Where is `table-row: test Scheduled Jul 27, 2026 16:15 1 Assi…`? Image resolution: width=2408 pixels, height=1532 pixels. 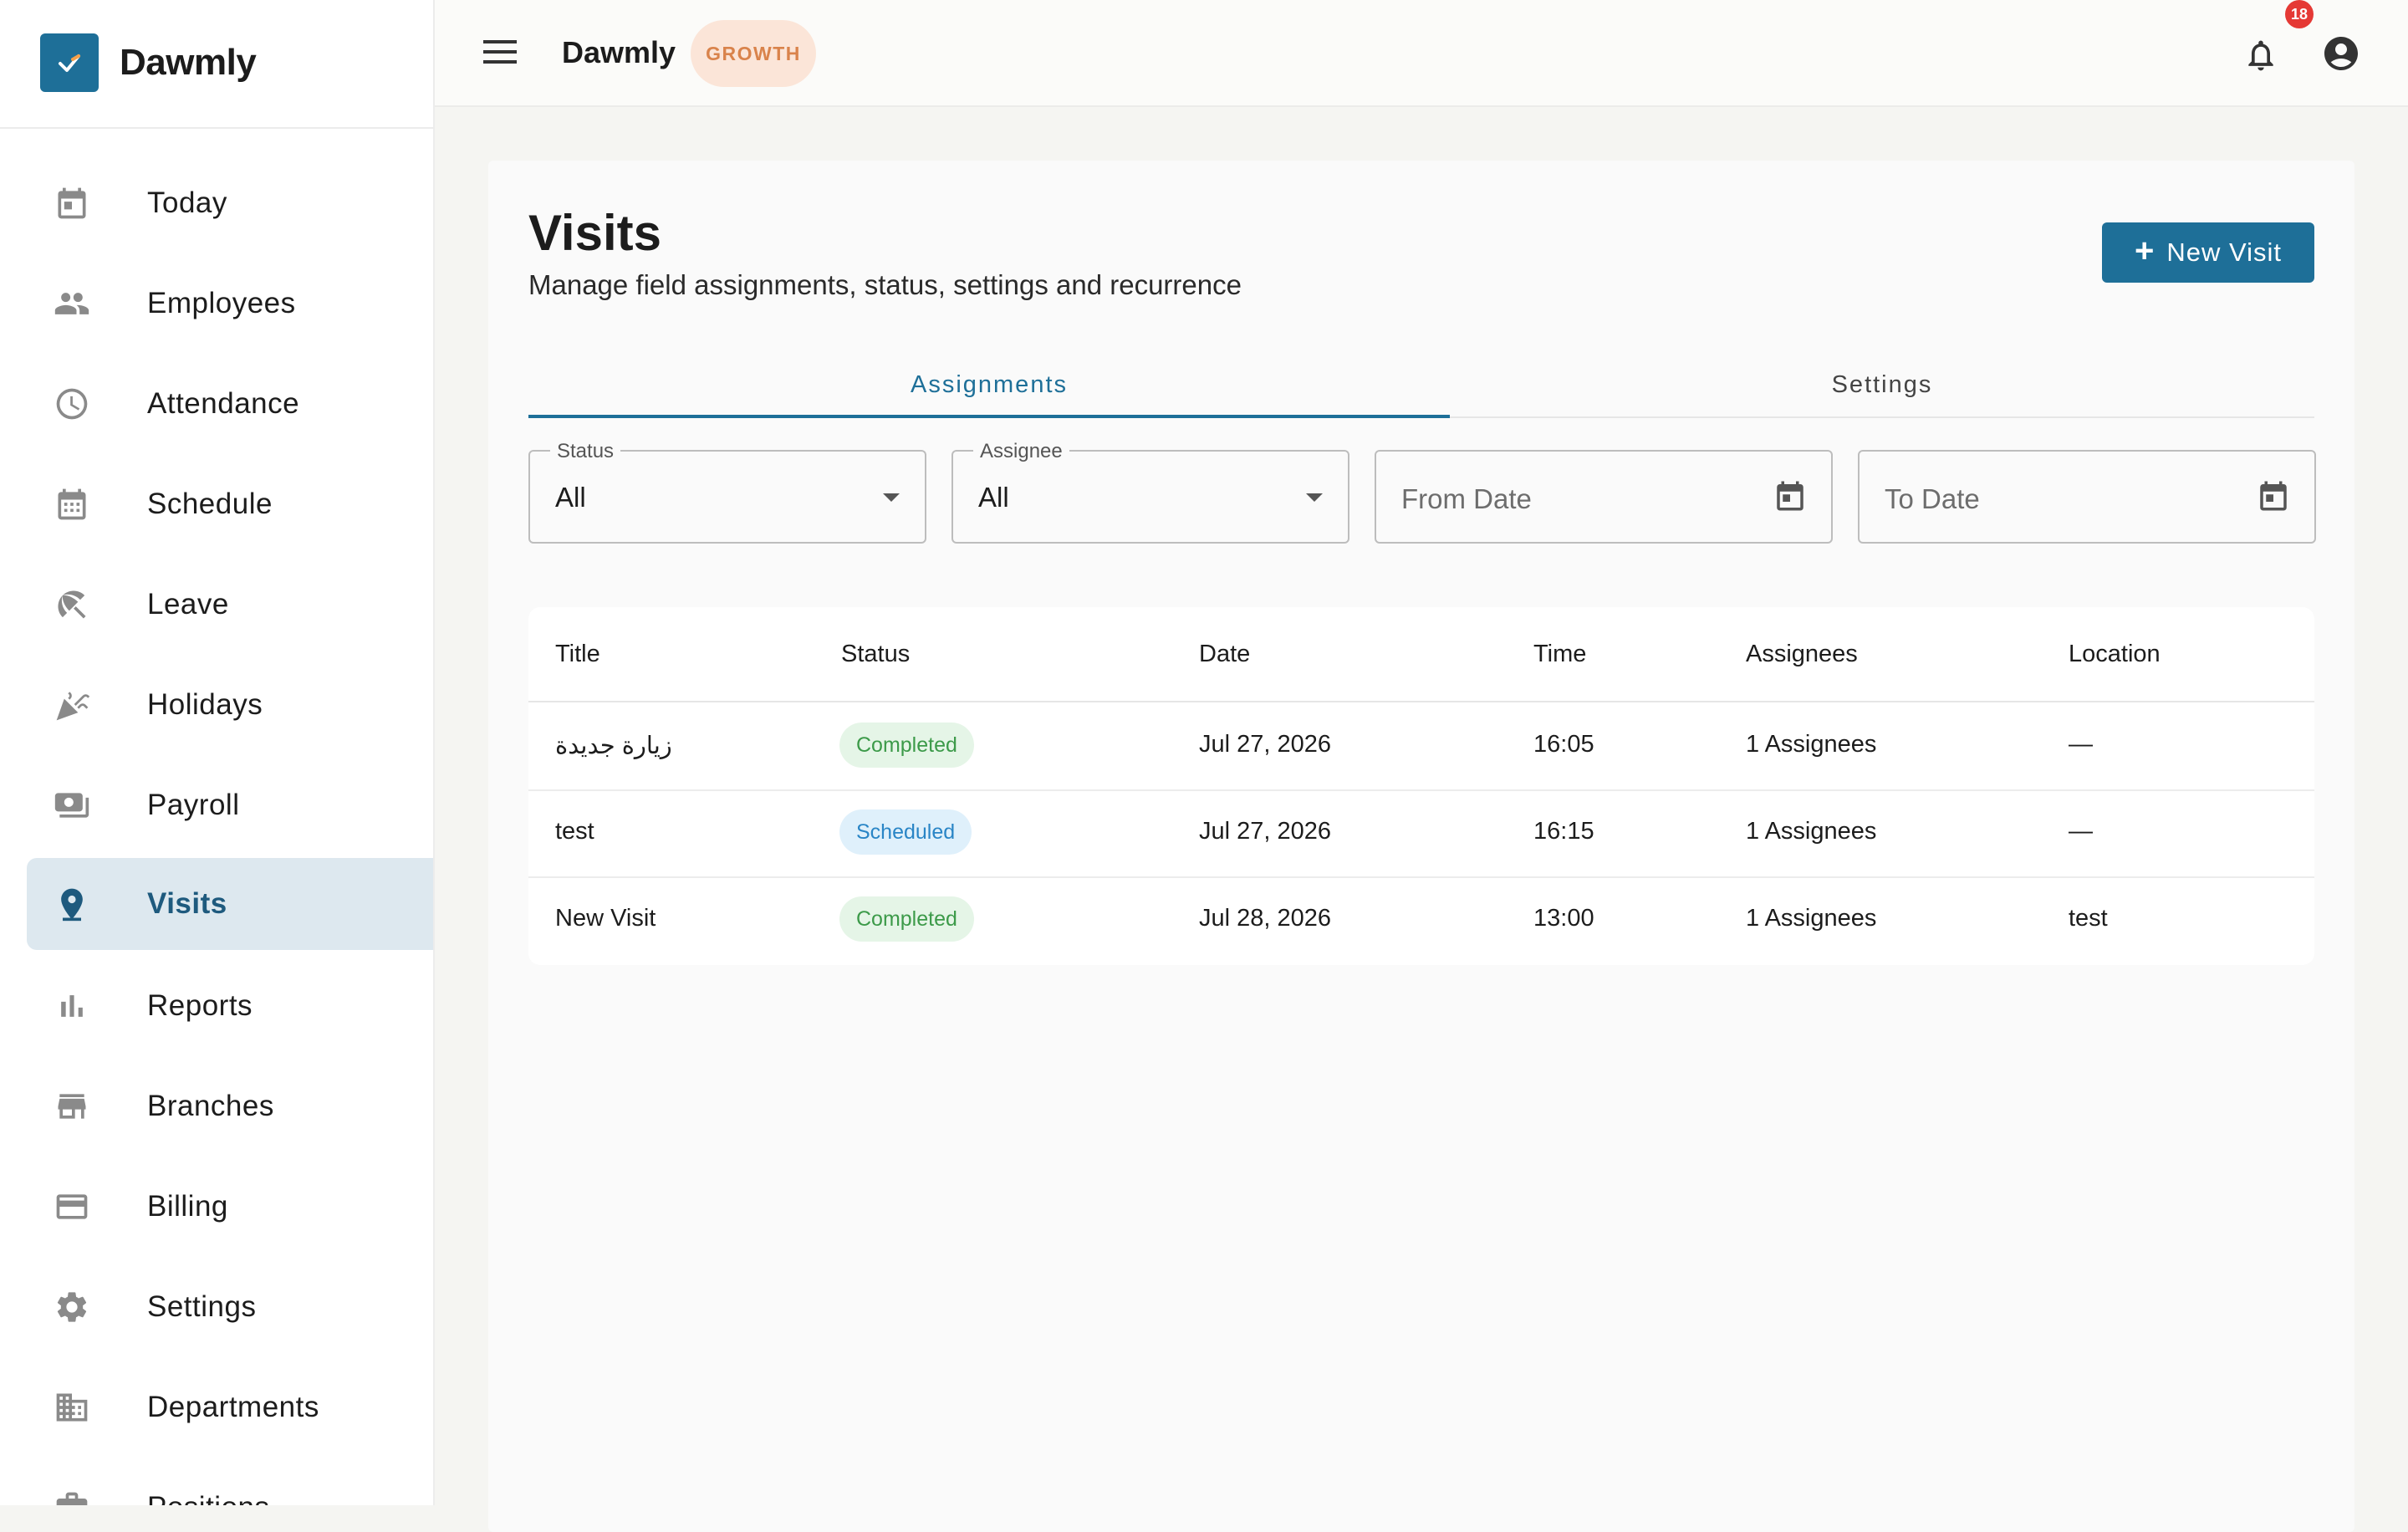 table-row: test Scheduled Jul 27, 2026 16:15 1 Assi… is located at coordinates (1421, 833).